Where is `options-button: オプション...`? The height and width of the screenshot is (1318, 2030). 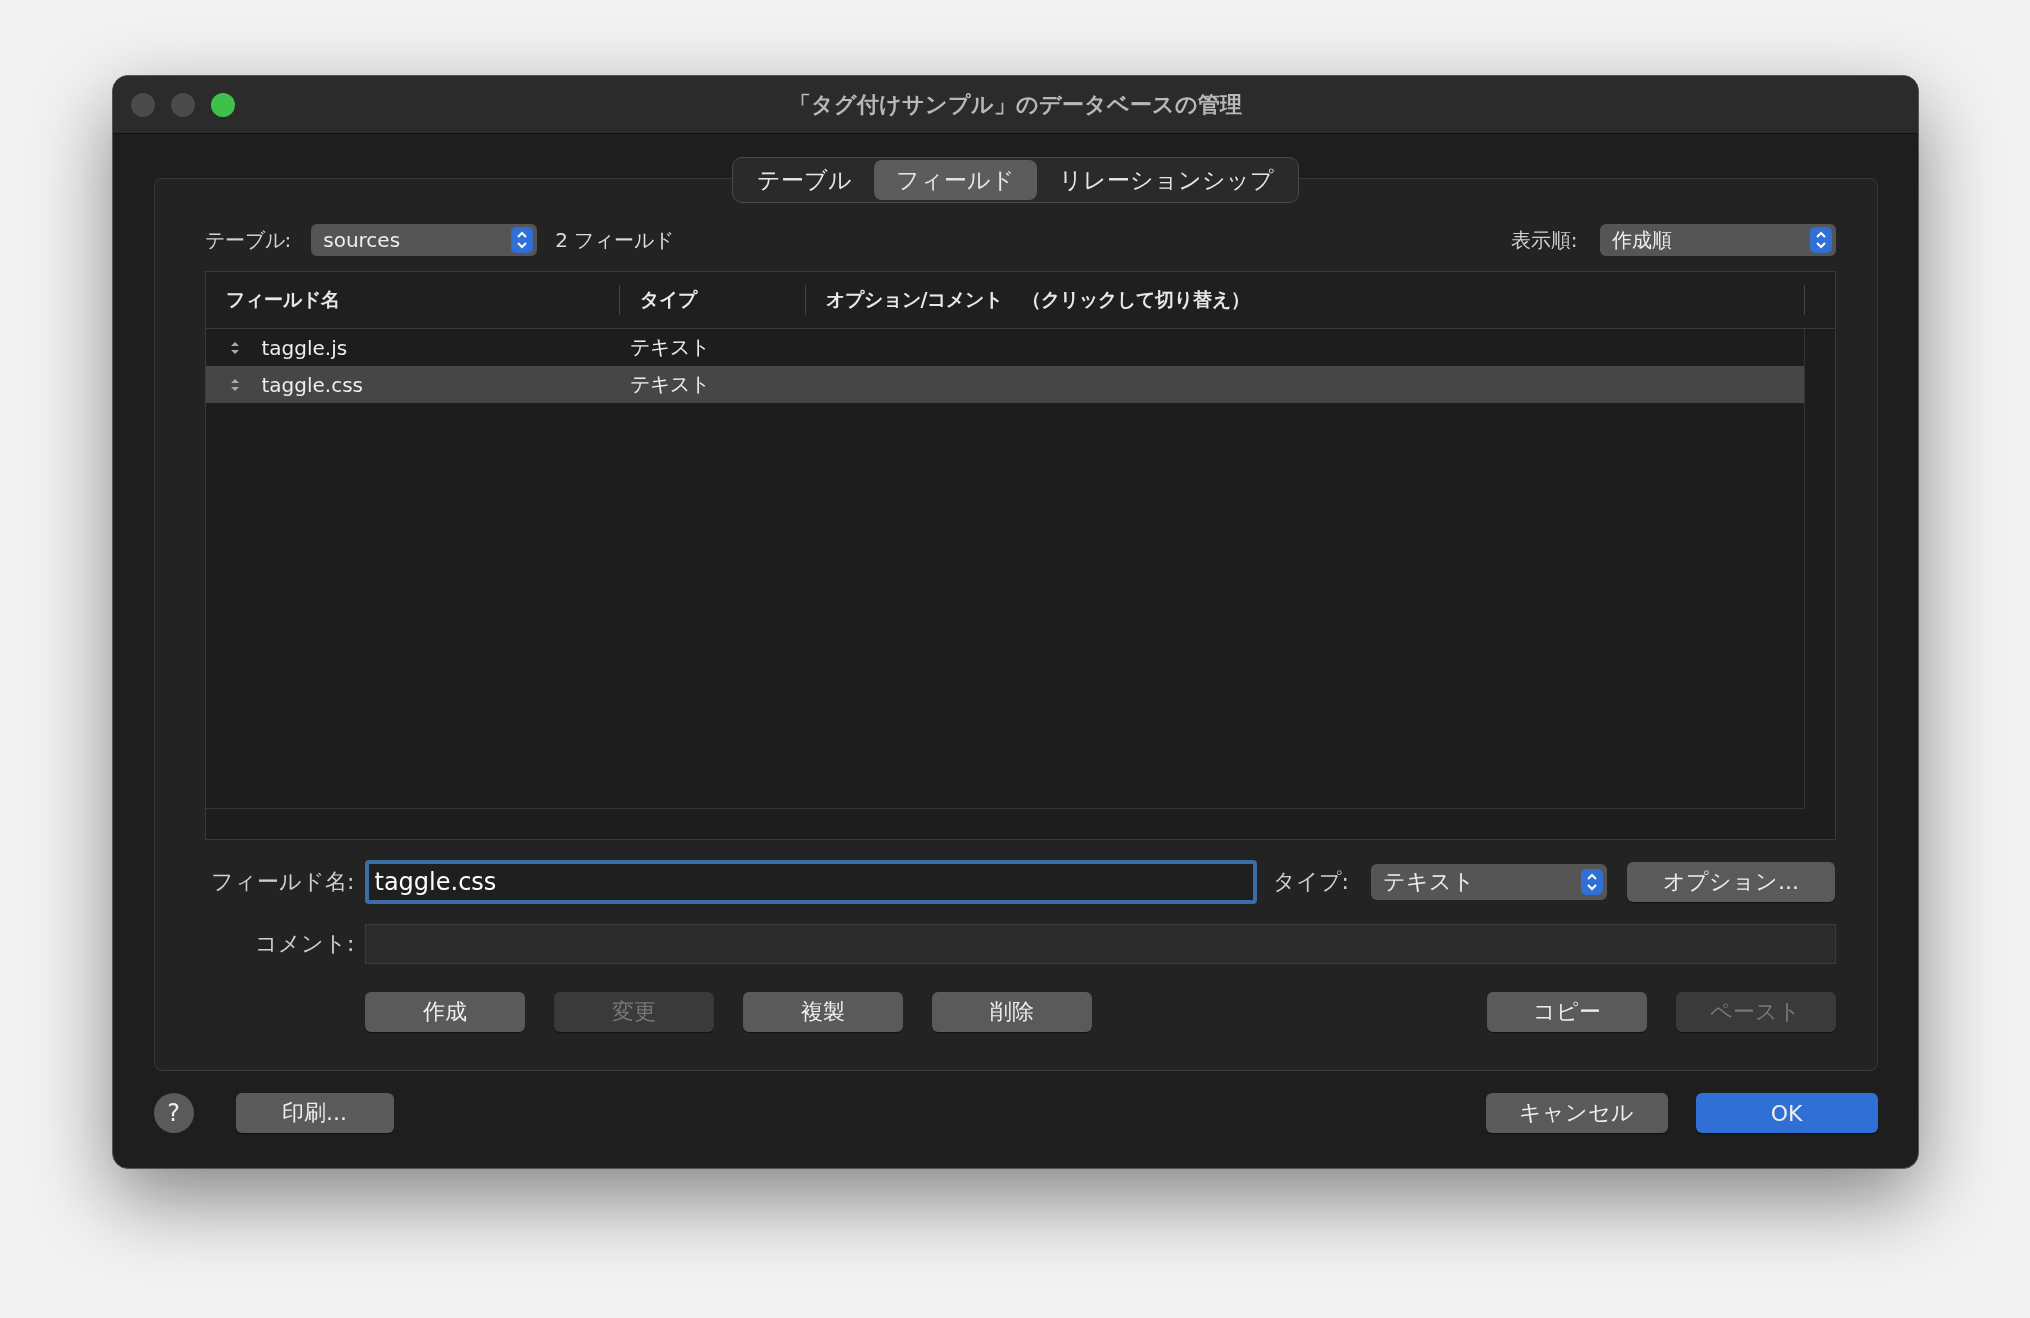 options-button: オプション... is located at coordinates (1730, 882).